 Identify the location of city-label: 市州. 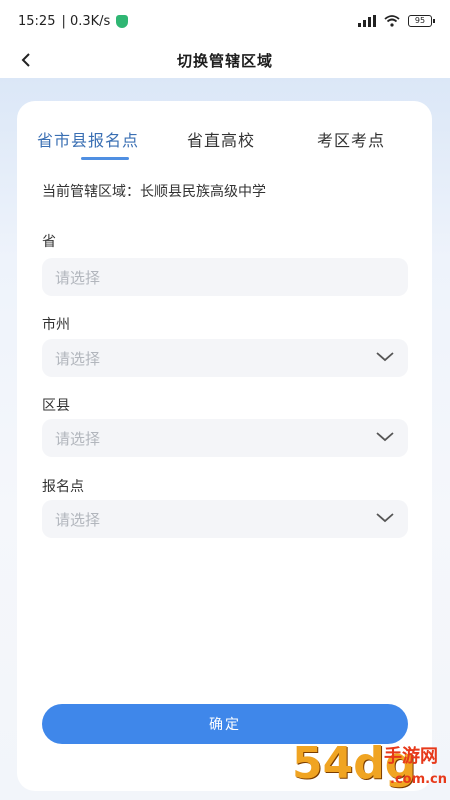
(56, 325).